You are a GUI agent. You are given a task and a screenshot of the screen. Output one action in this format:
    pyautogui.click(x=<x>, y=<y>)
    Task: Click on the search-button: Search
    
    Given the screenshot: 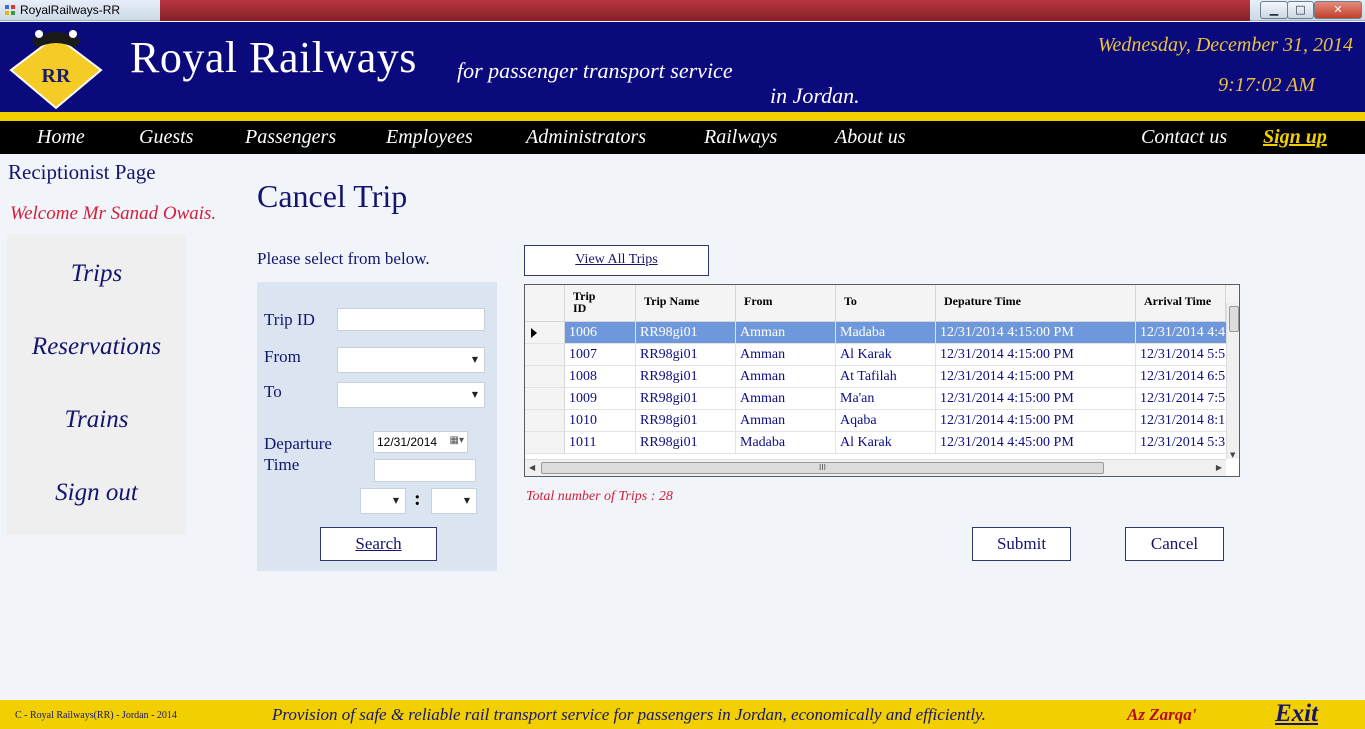 What is the action you would take?
    pyautogui.click(x=378, y=544)
    